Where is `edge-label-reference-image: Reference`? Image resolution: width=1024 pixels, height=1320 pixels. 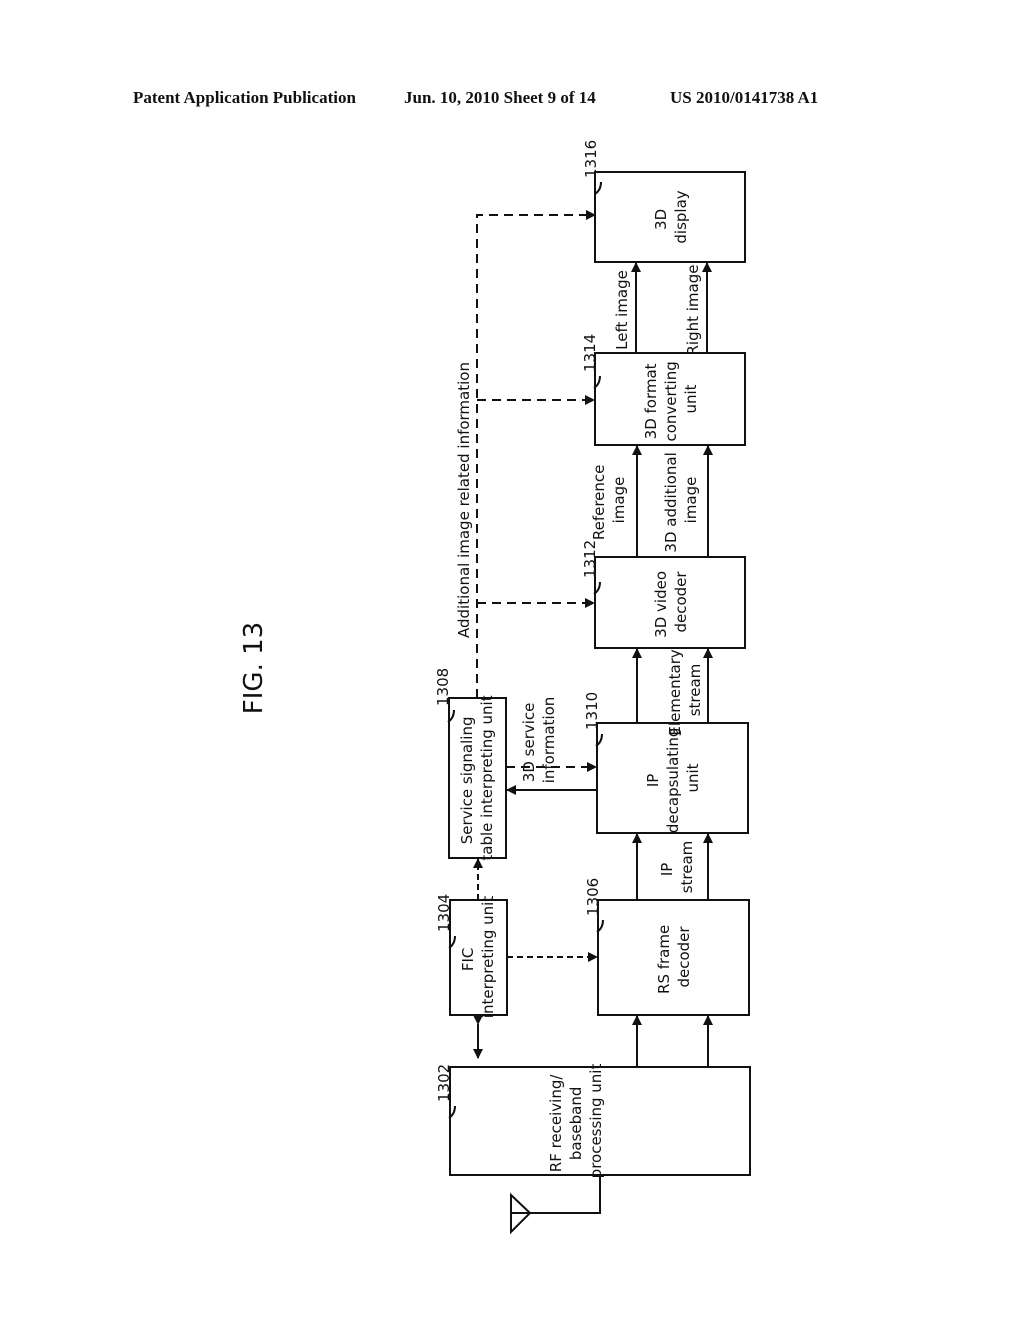 edge-label-reference-image: Reference is located at coordinates (599, 503).